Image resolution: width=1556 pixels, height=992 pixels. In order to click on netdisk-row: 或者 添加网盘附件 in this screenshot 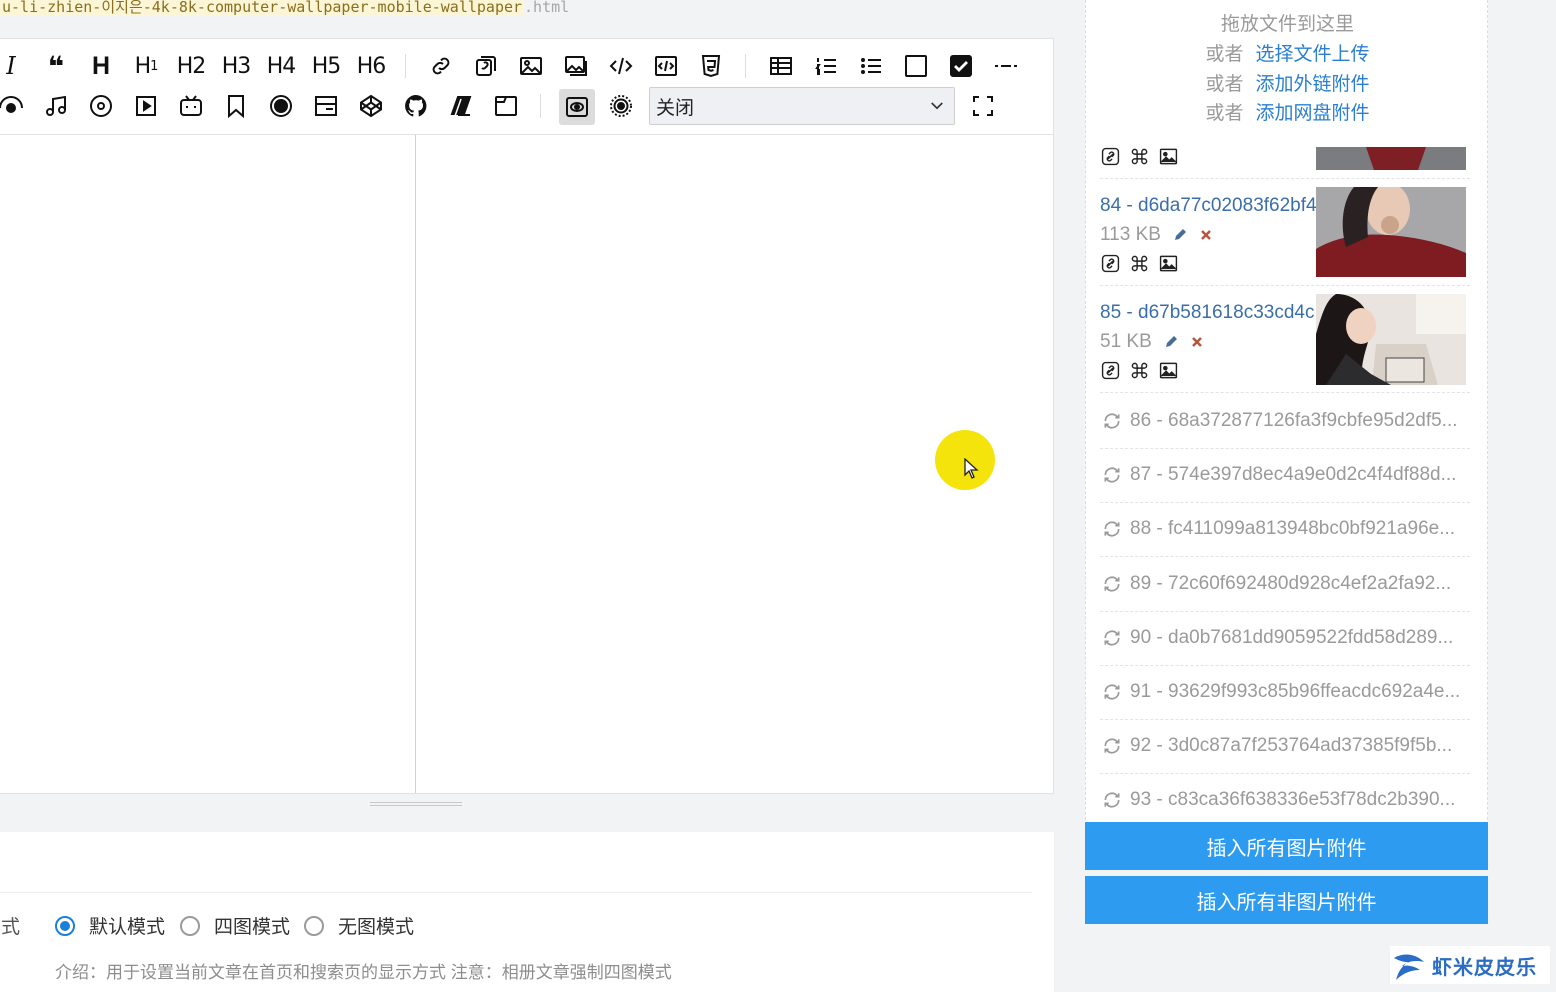, I will do `click(1287, 111)`.